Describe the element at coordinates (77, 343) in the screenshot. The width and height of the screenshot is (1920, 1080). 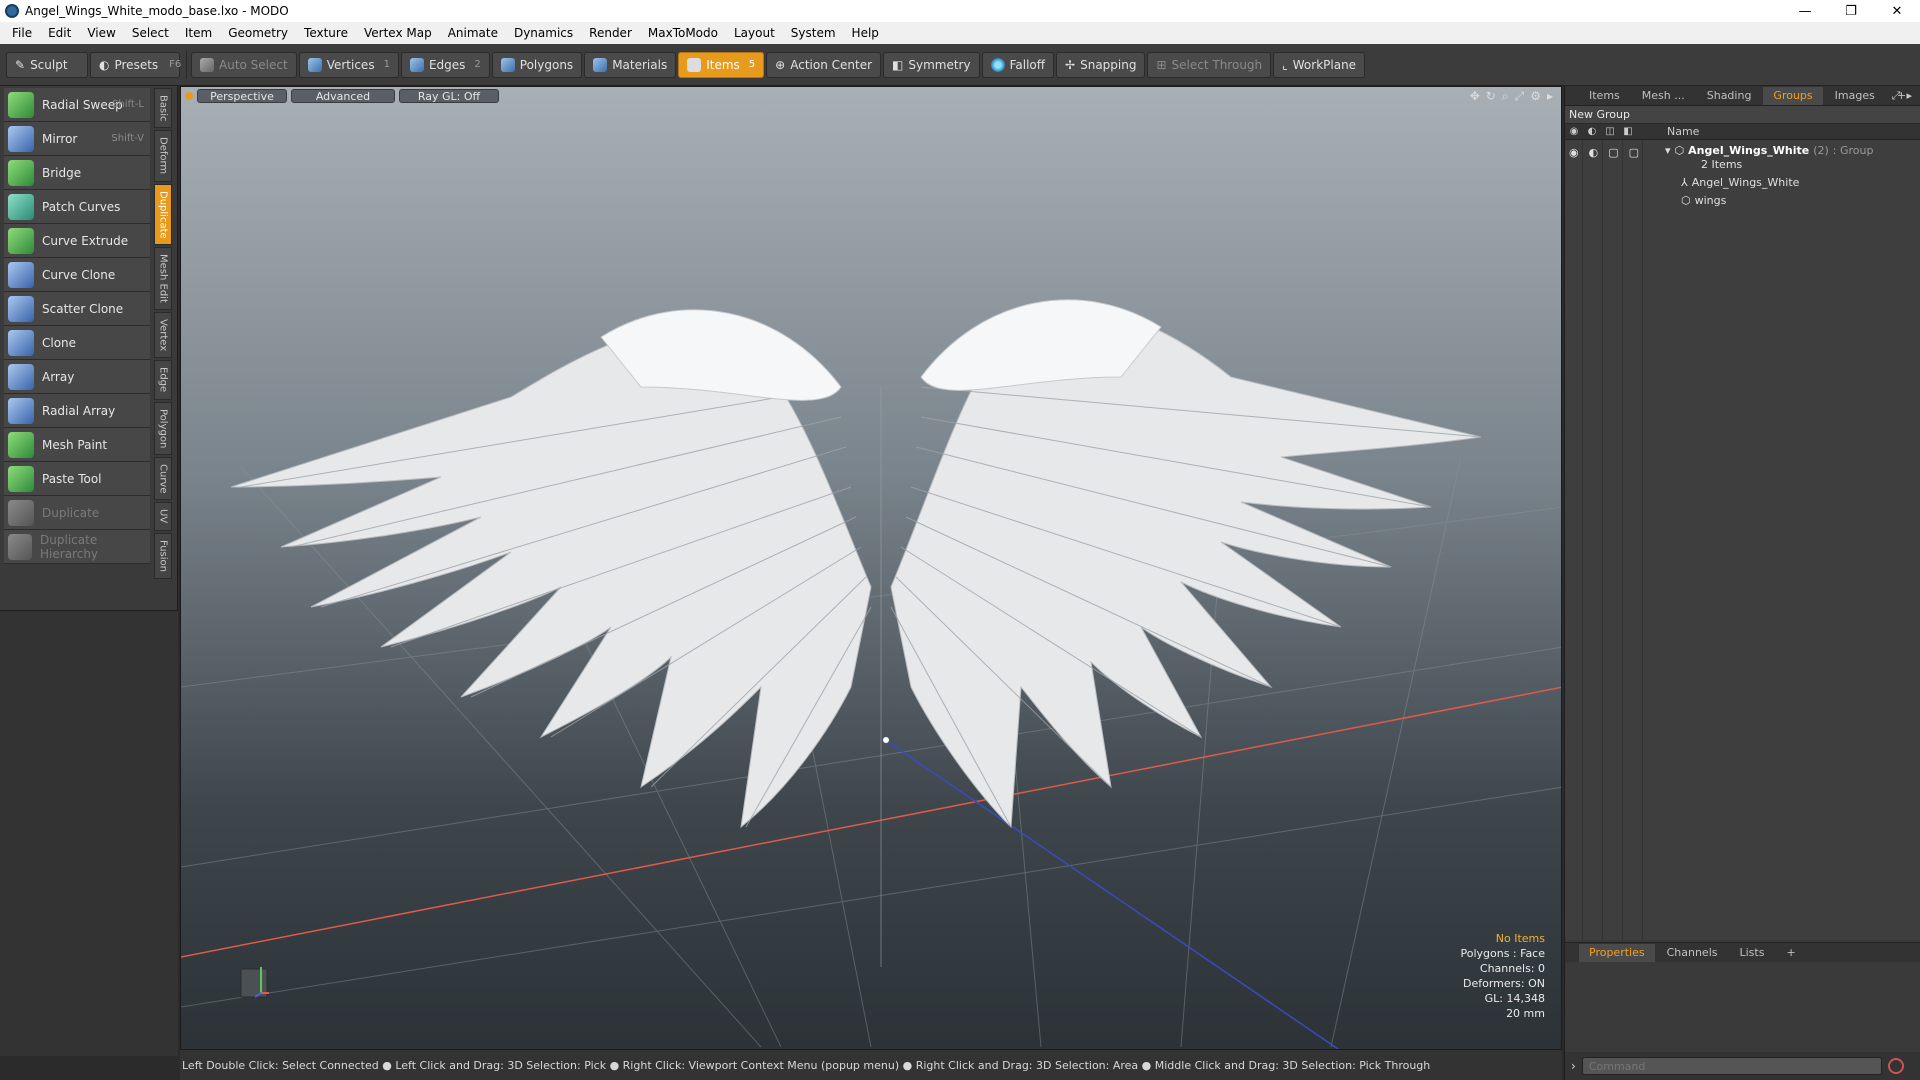
I see `tool-clone: Clone` at that location.